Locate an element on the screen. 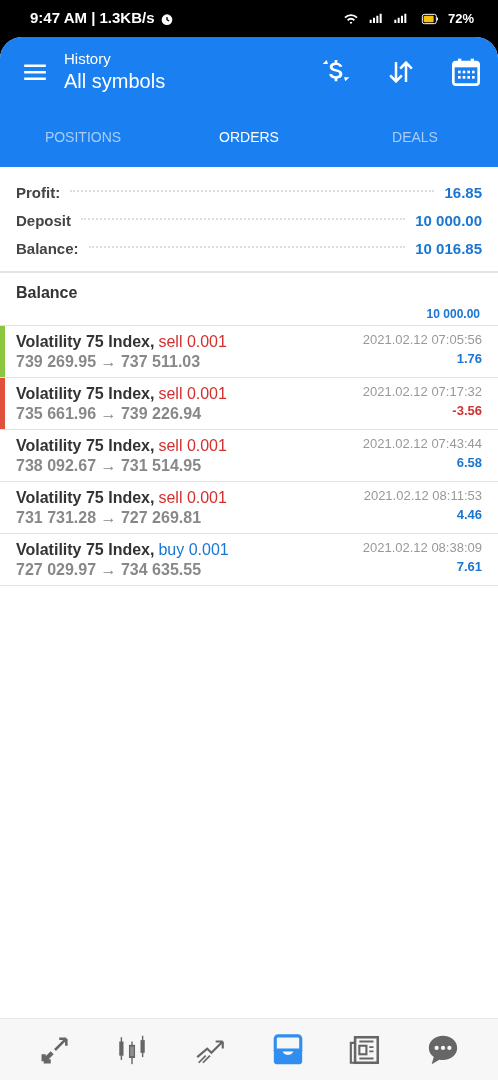  deal-prices: 727 029.97 → 734 635.55 is located at coordinates (109, 570).